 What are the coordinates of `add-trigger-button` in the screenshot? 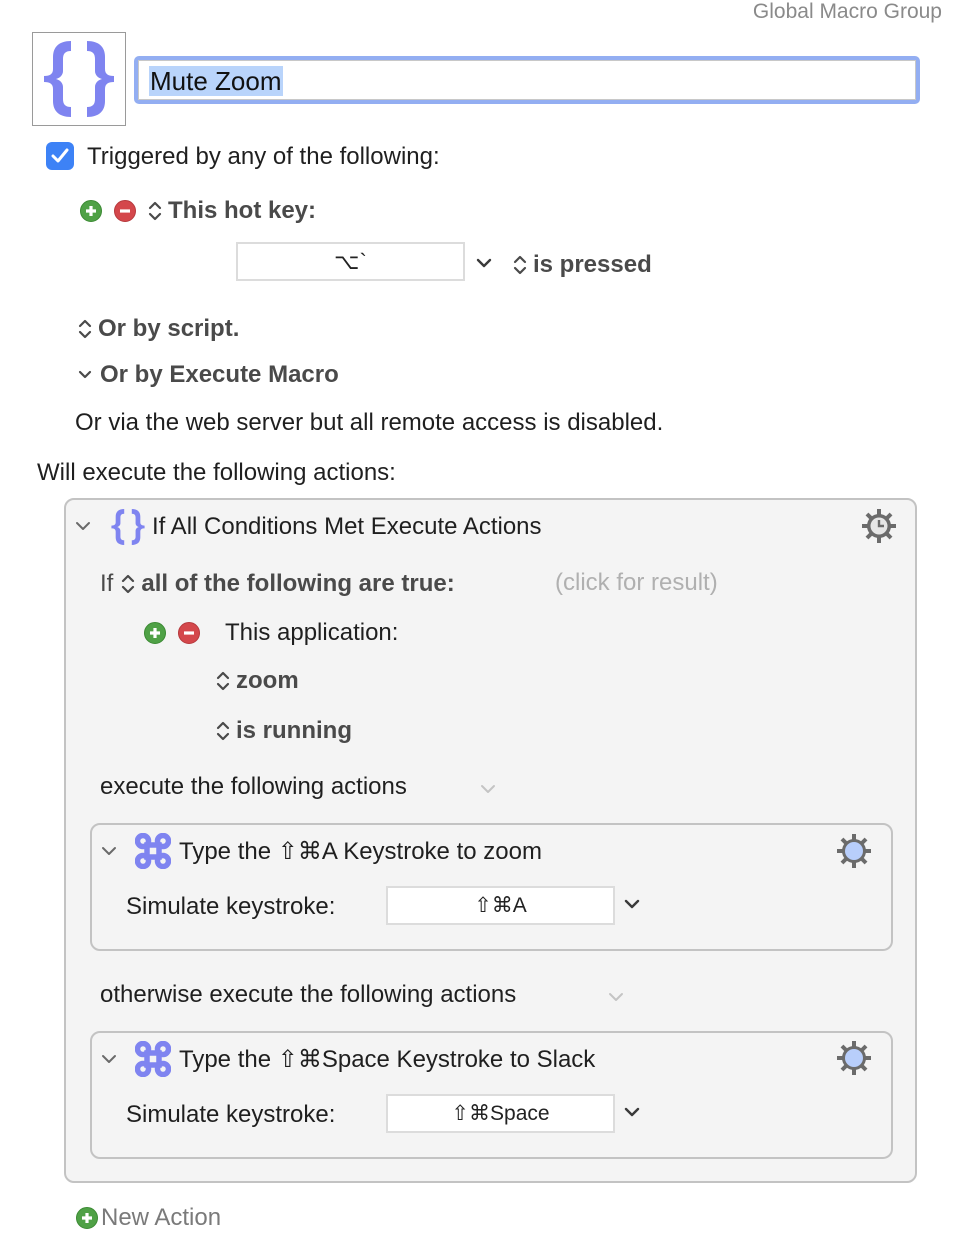 It's located at (91, 211).